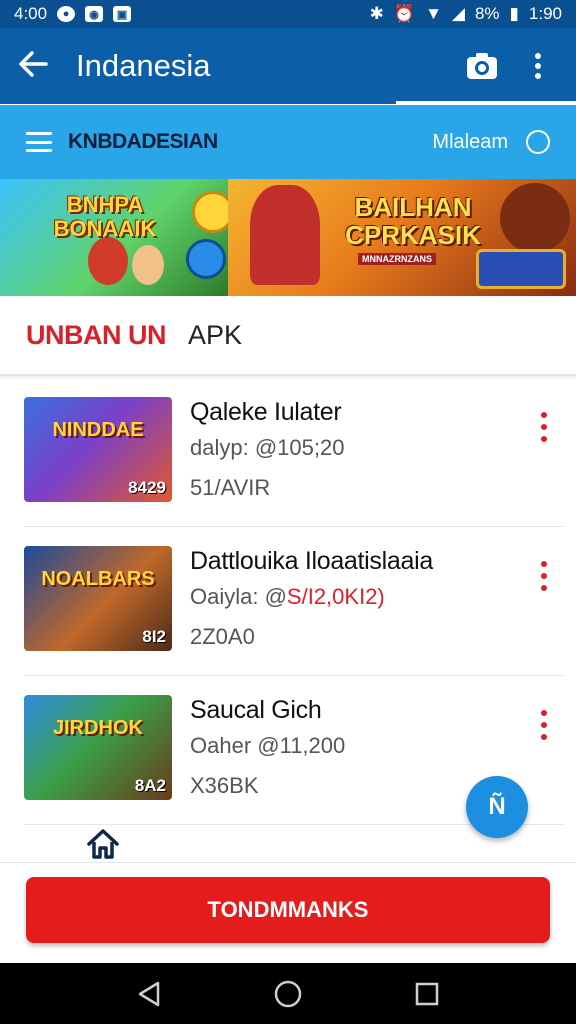 The width and height of the screenshot is (576, 1024). What do you see at coordinates (538, 142) in the screenshot?
I see `circle-icon` at bounding box center [538, 142].